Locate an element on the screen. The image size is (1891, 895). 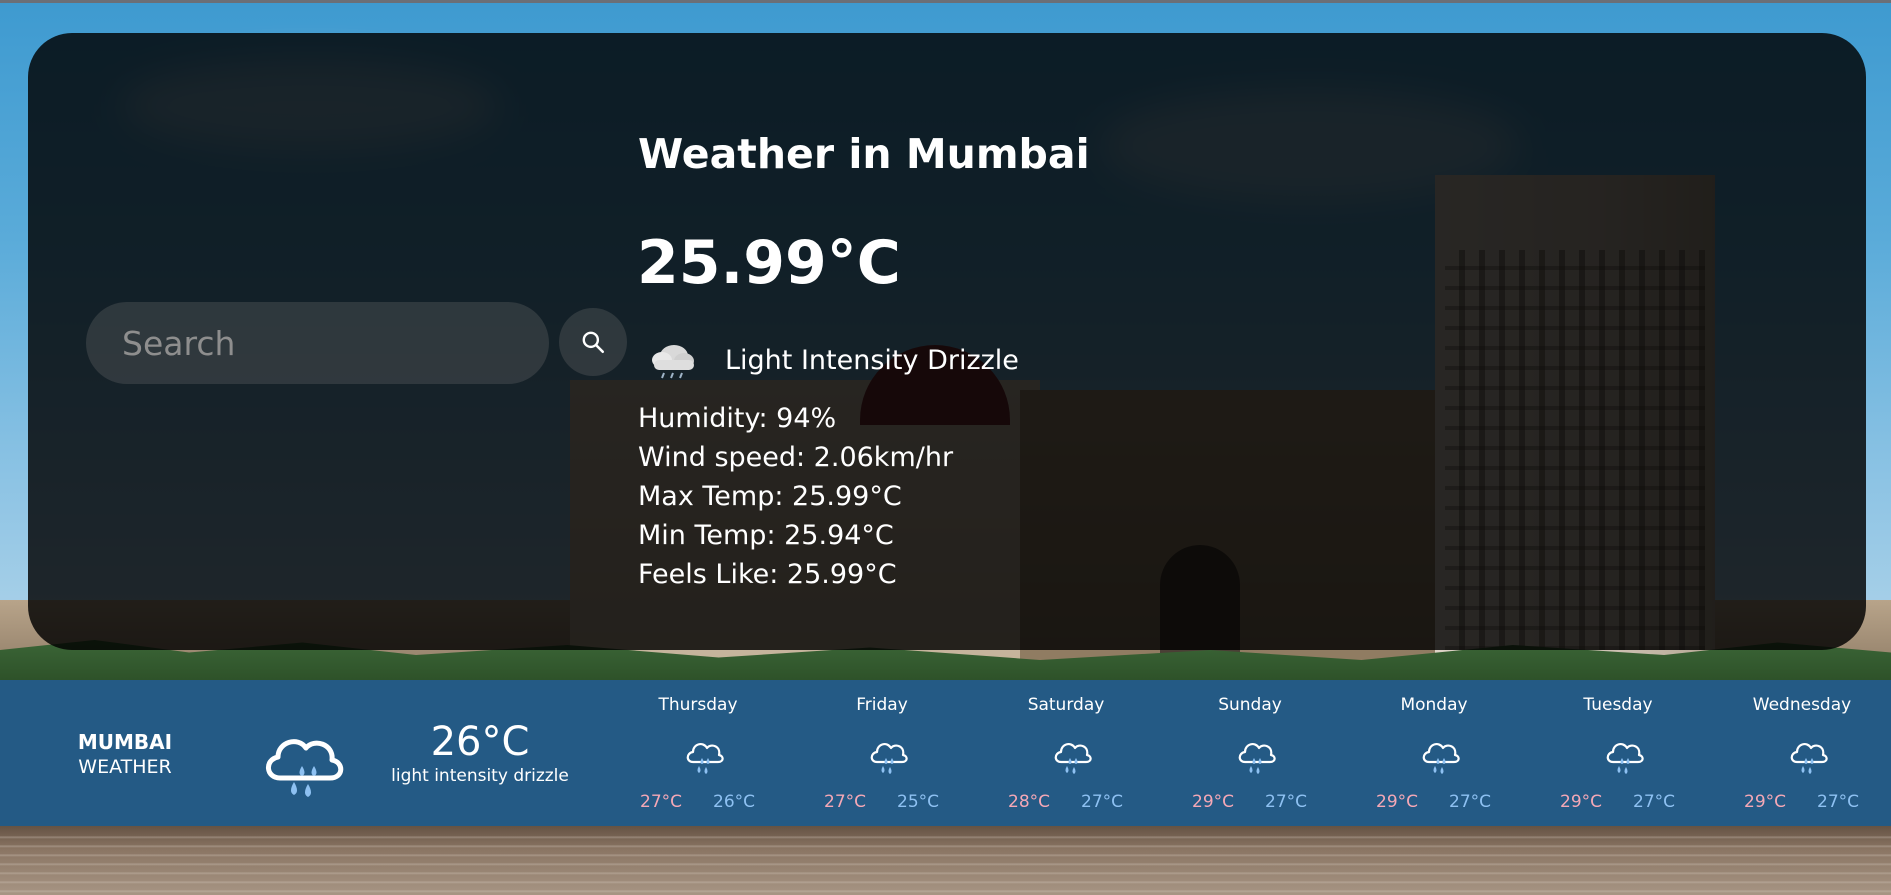
cloud-drizzle-icon is located at coordinates (673, 362).